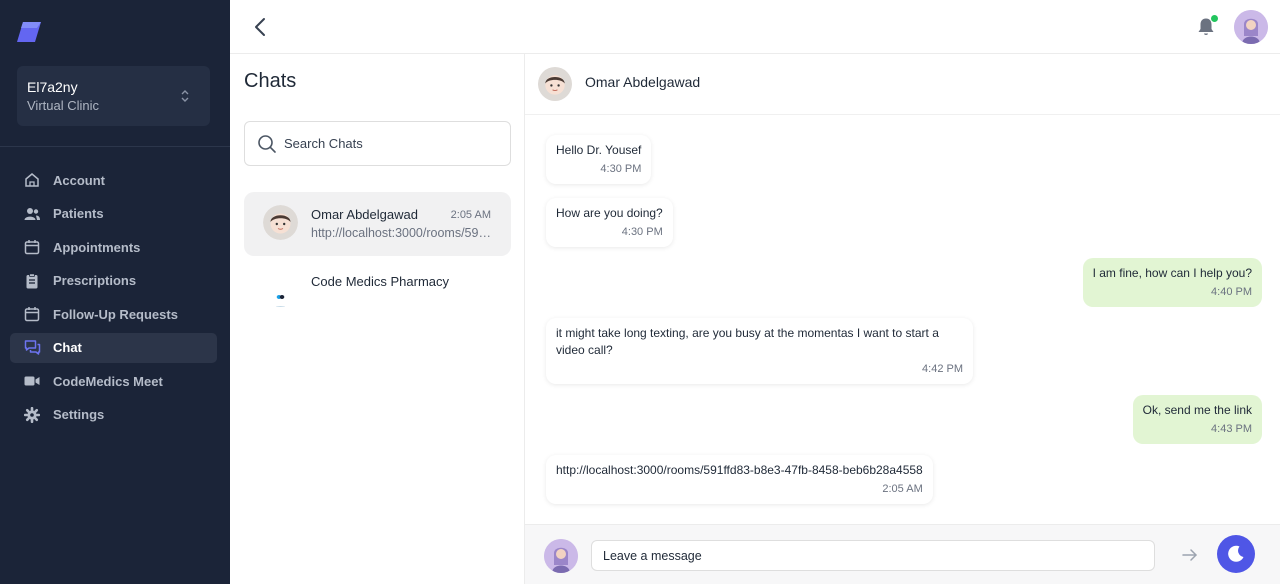  I want to click on sidebar-item-prescriptions: Prescriptions, so click(113, 281).